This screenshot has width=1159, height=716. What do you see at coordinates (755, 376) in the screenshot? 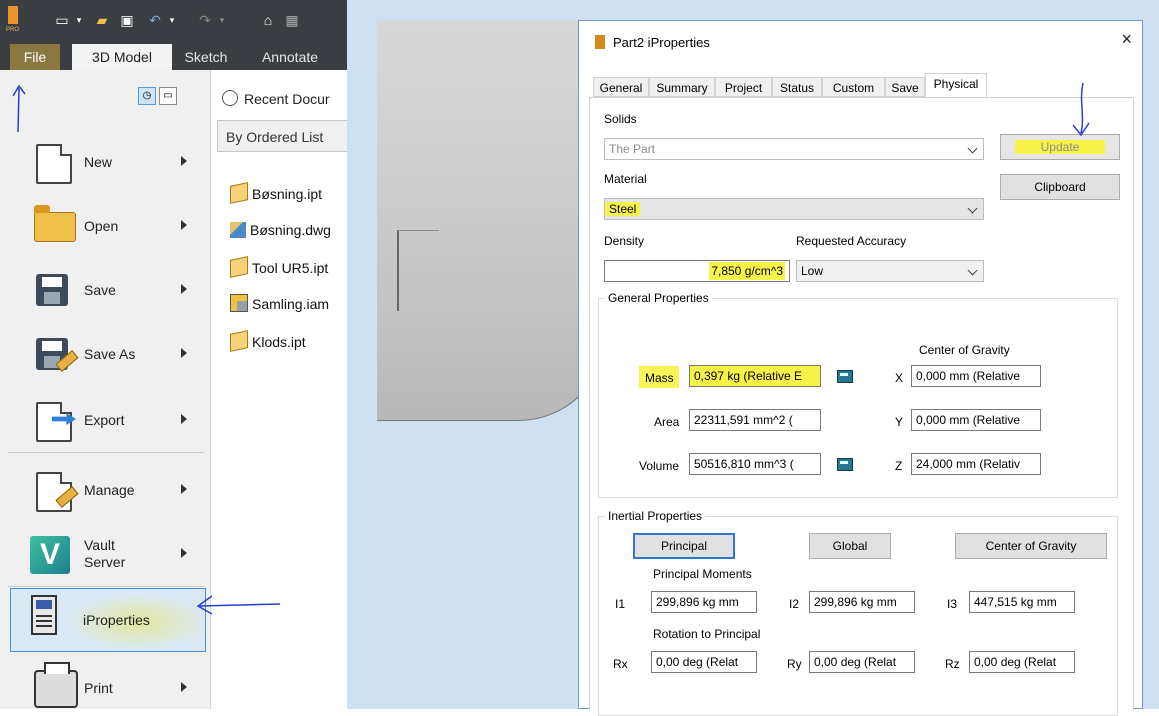
I see `mass-field: 0,397 kg (Relative E` at bounding box center [755, 376].